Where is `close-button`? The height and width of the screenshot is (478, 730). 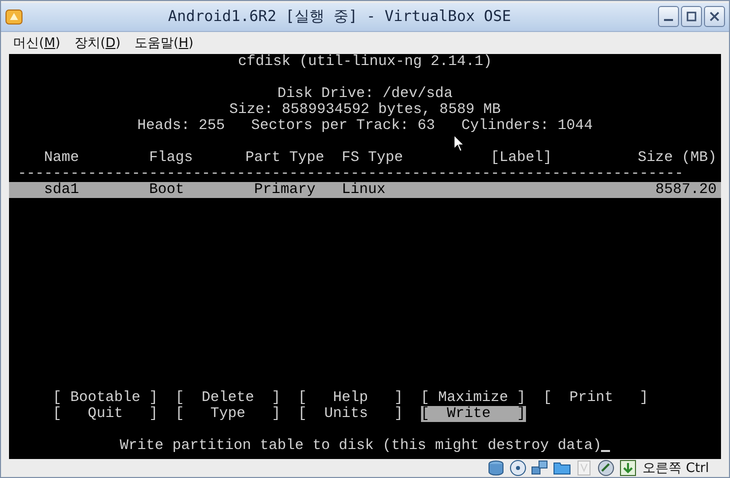
close-button is located at coordinates (714, 17).